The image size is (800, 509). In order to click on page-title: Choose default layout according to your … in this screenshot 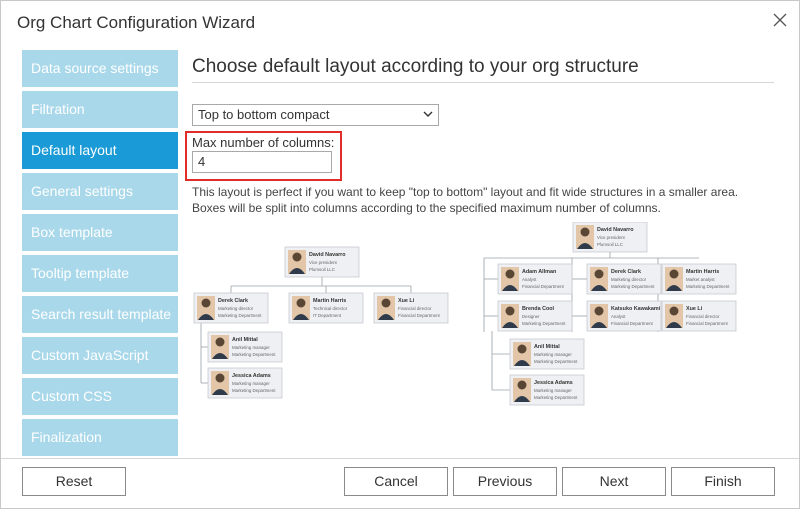, I will do `click(483, 66)`.